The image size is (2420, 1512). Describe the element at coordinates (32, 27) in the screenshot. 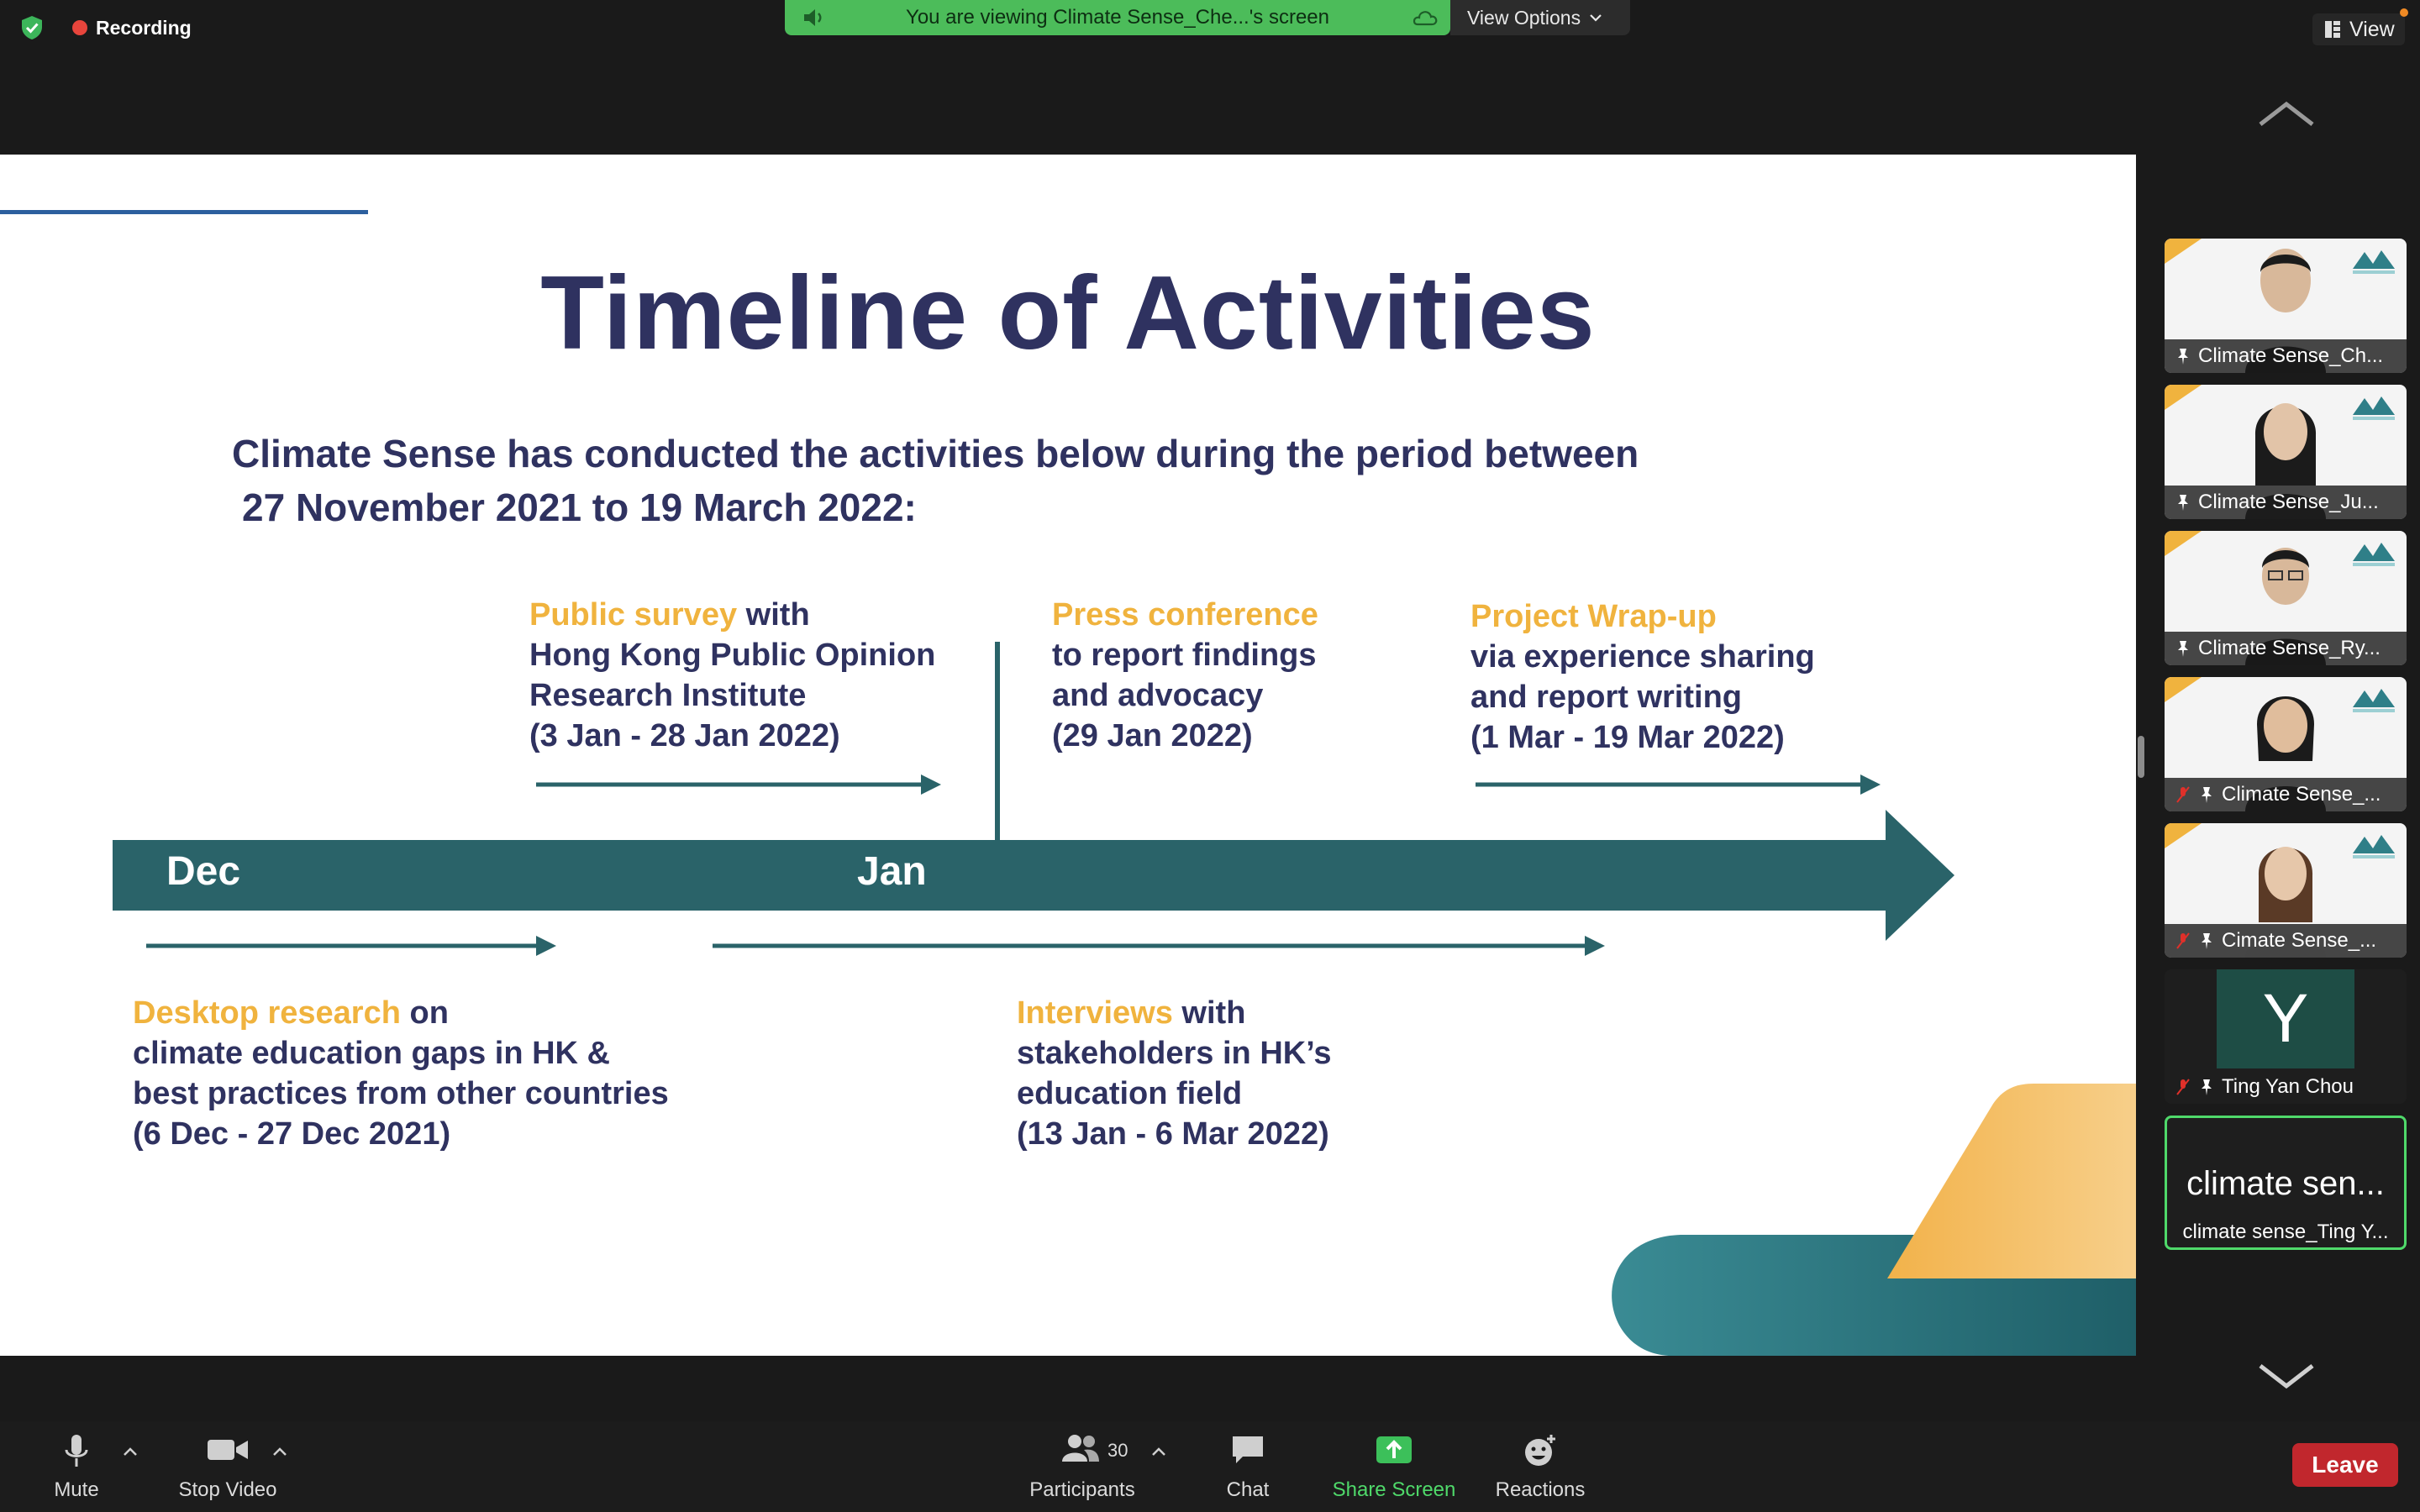

I see `shield-check-icon` at that location.